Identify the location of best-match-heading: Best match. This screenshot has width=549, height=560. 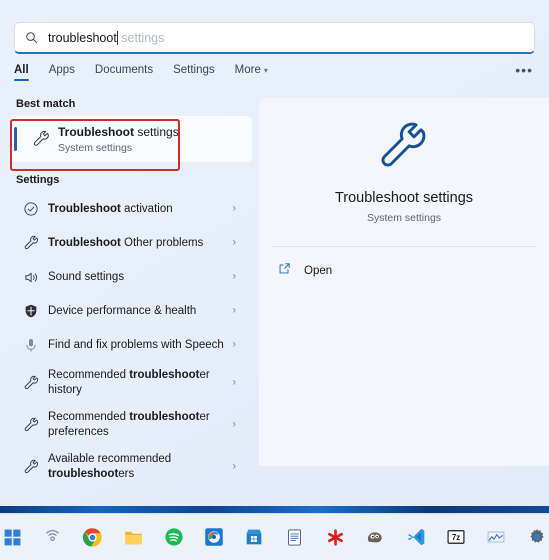
(46, 104).